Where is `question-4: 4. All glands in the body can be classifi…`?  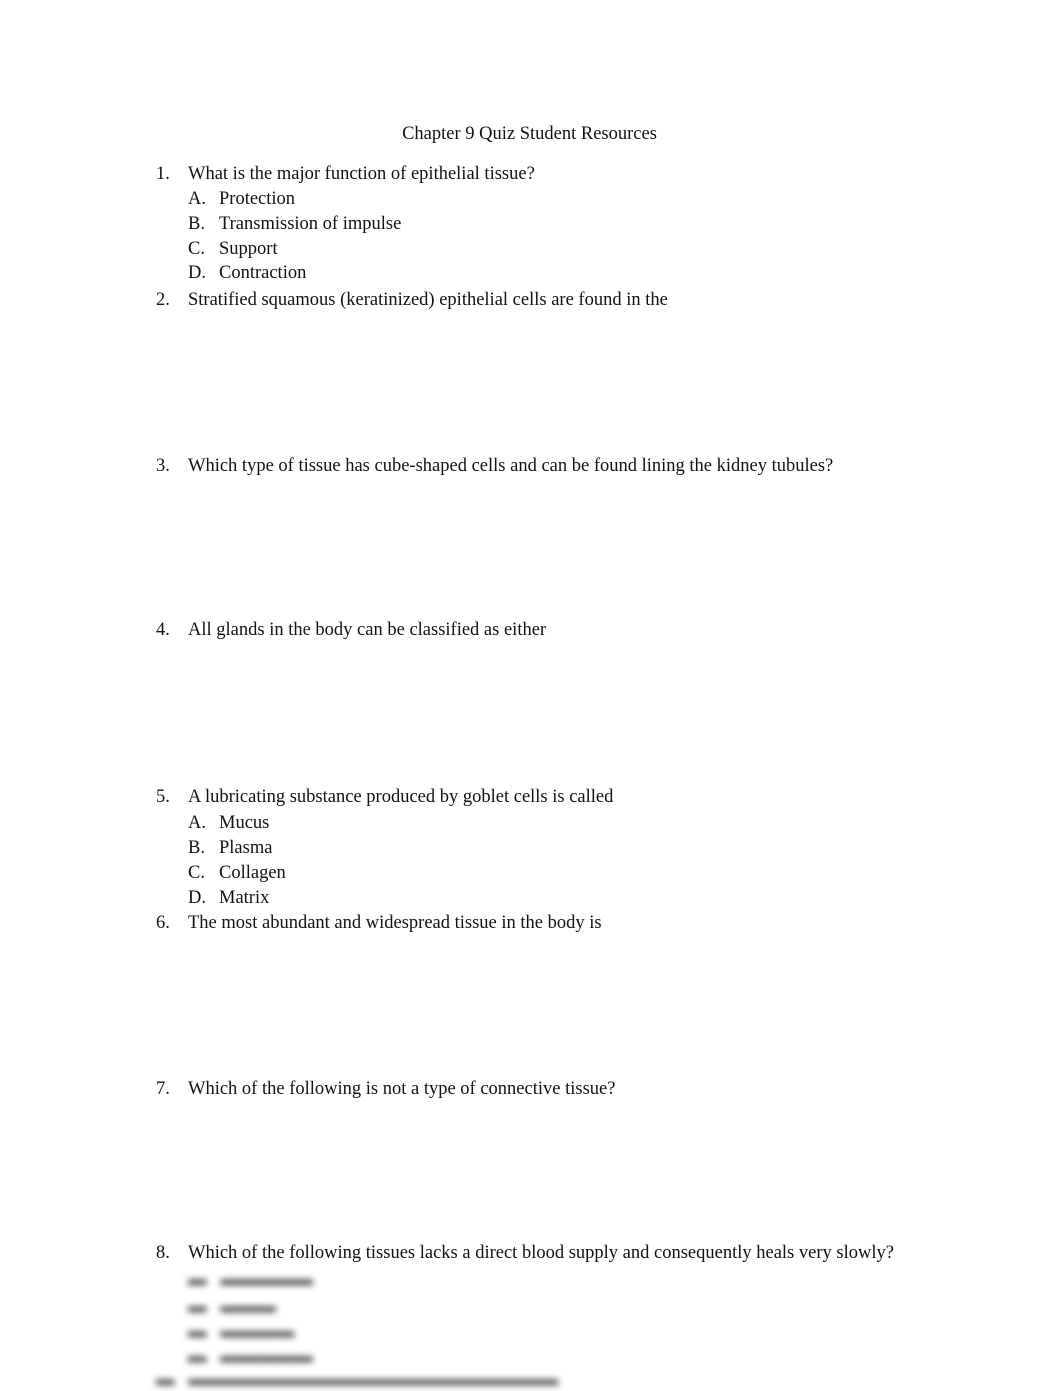 question-4: 4. All glands in the body can be classifi… is located at coordinates (351, 630).